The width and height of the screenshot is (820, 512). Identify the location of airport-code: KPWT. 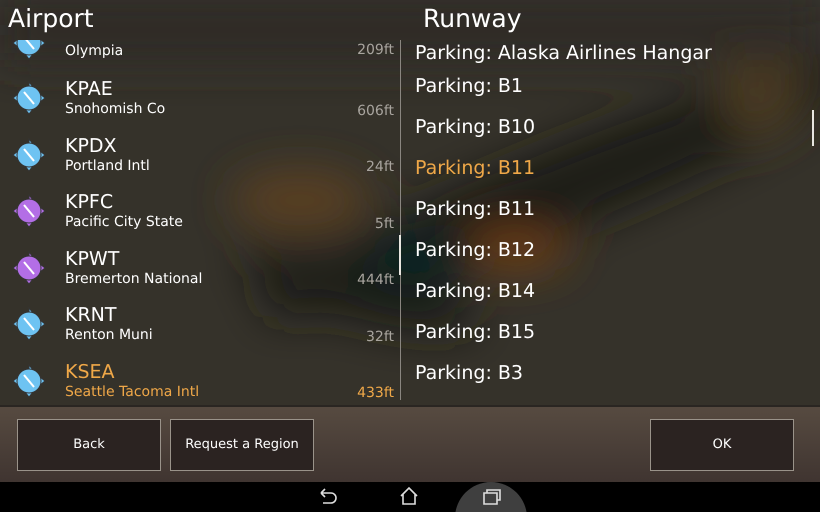
(92, 259).